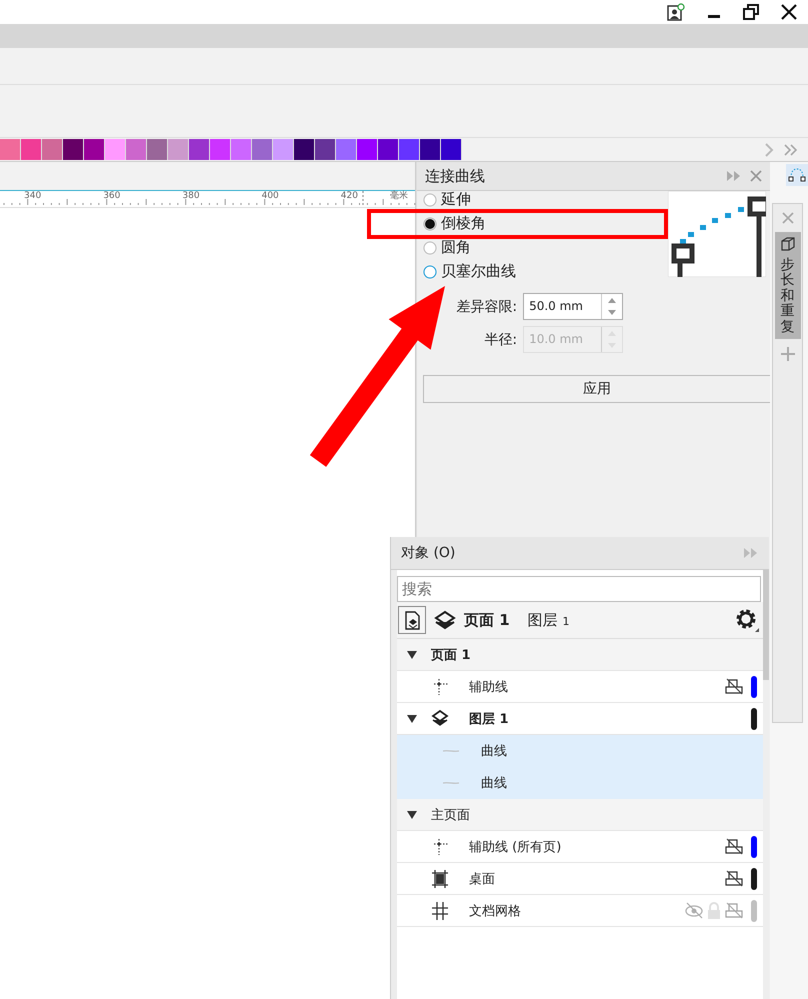 This screenshot has height=999, width=808. What do you see at coordinates (515, 847) in the screenshot?
I see `tree-label: 辅助线 (所有页)` at bounding box center [515, 847].